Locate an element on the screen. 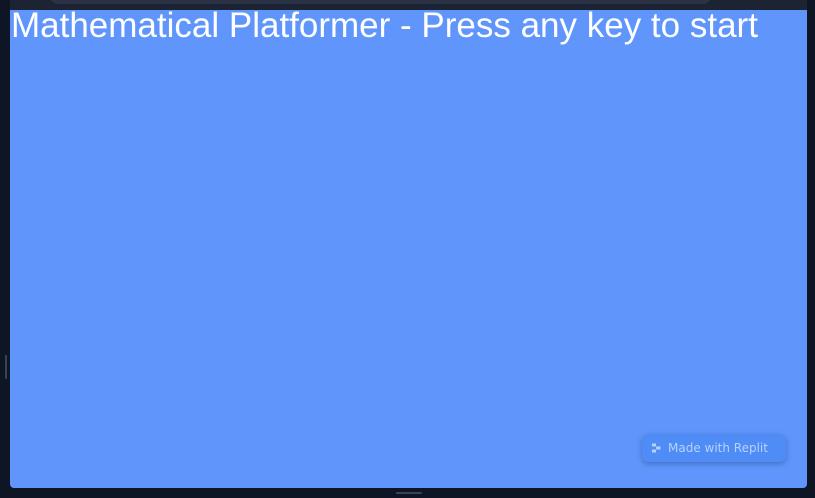  bottom-resize-handle is located at coordinates (409, 493).